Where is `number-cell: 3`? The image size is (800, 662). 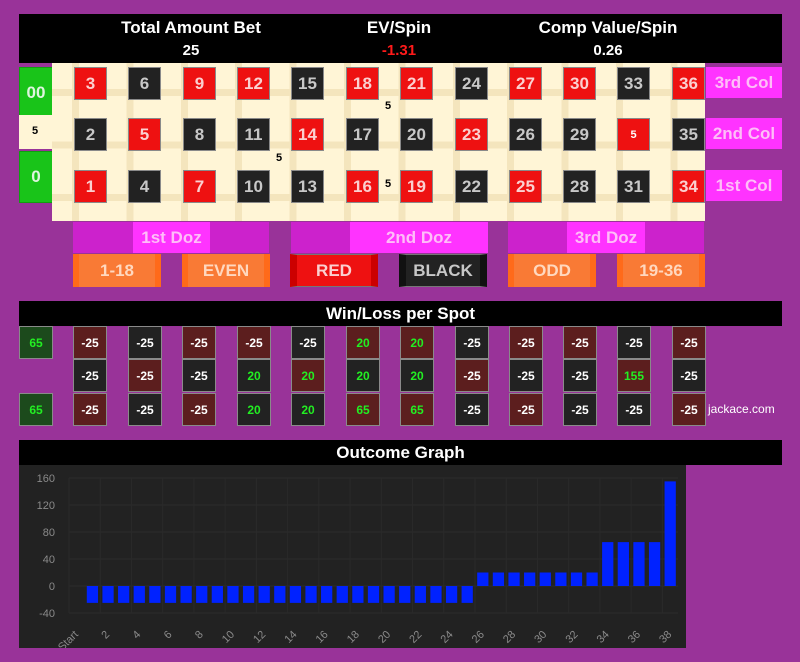
number-cell: 3 is located at coordinates (90, 83).